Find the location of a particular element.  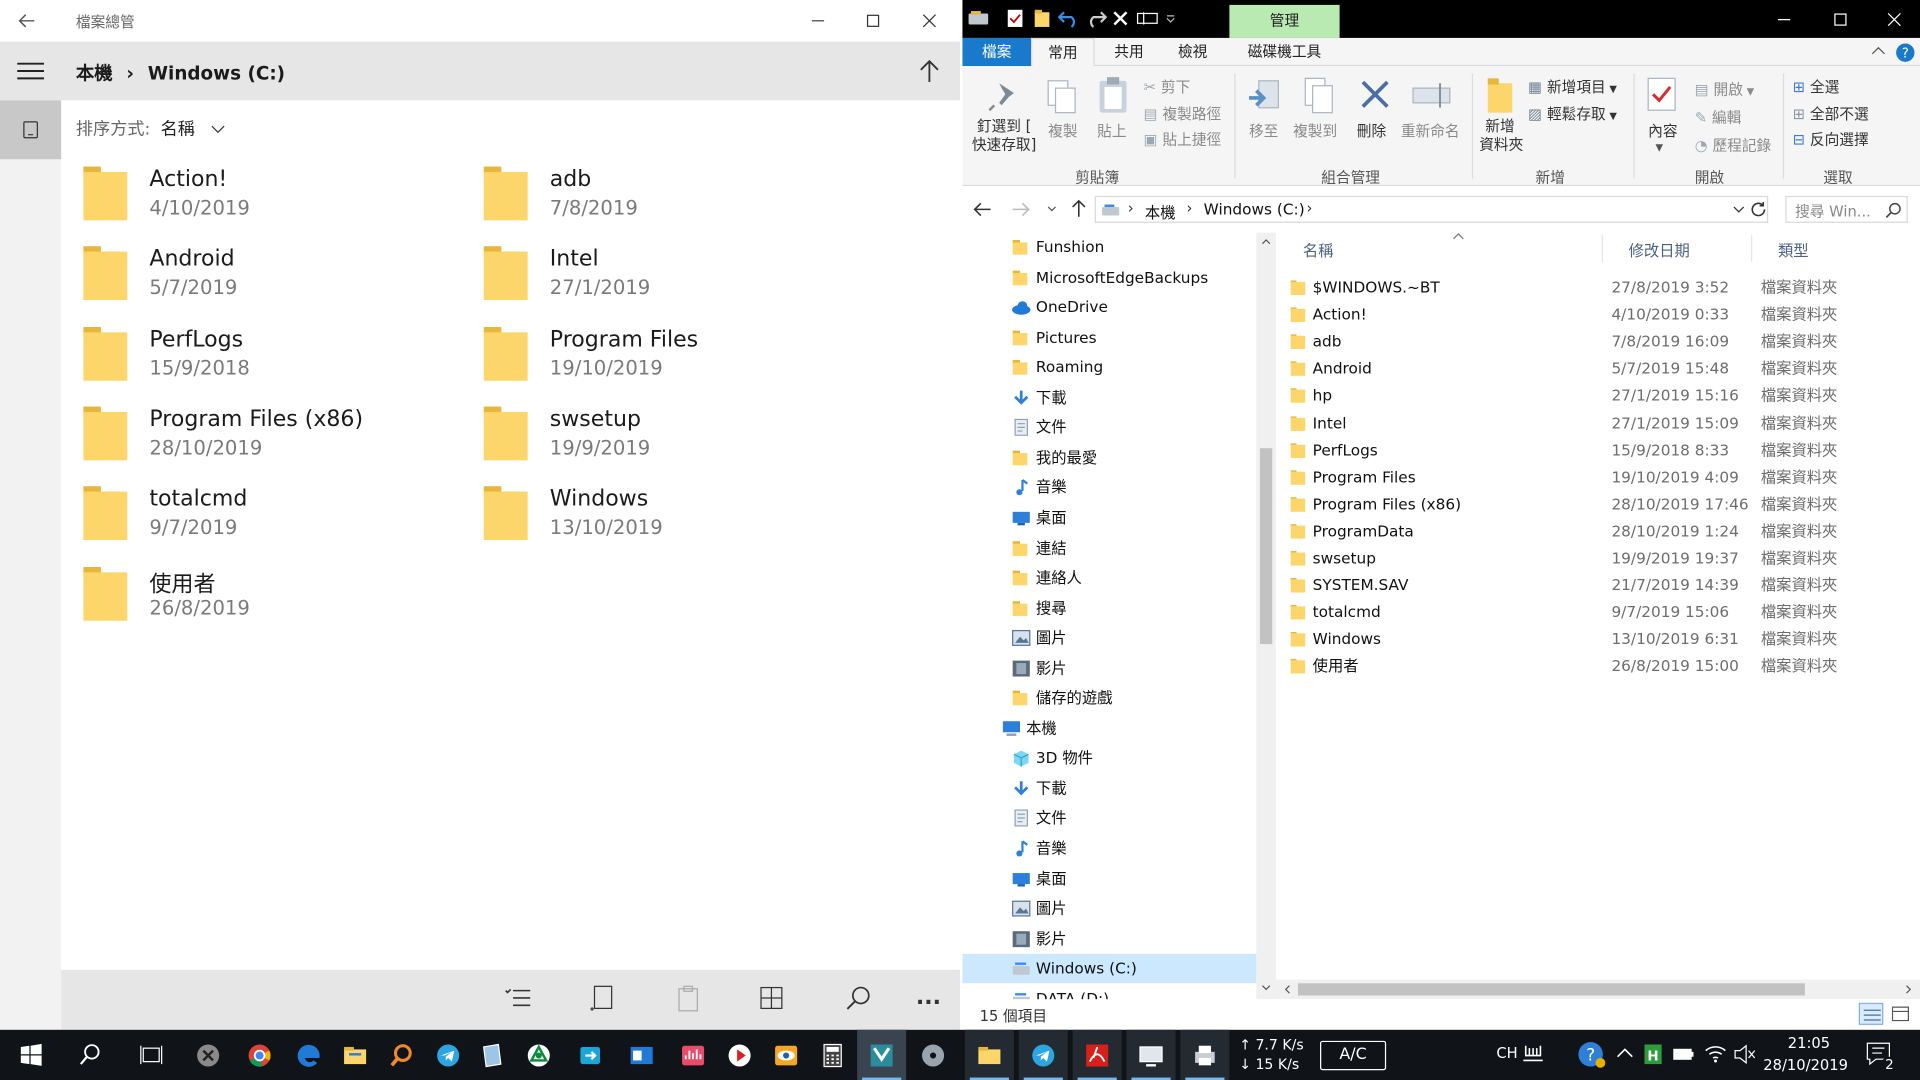

file-row: $WINDOWS.~BT 27/8/2019 3:52 檔案資料夾 is located at coordinates (1595, 287).